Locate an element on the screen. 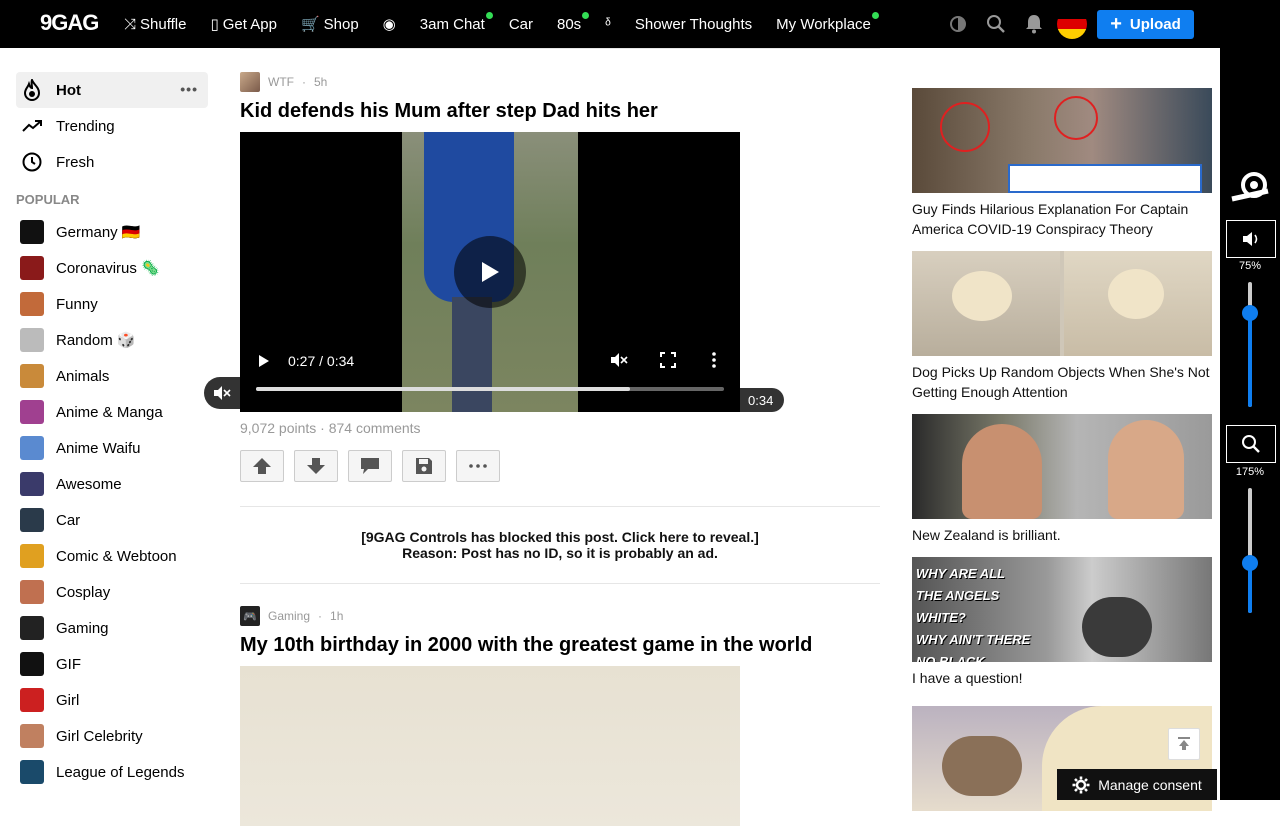 This screenshot has height=826, width=1280. volume-knob is located at coordinates (1250, 313).